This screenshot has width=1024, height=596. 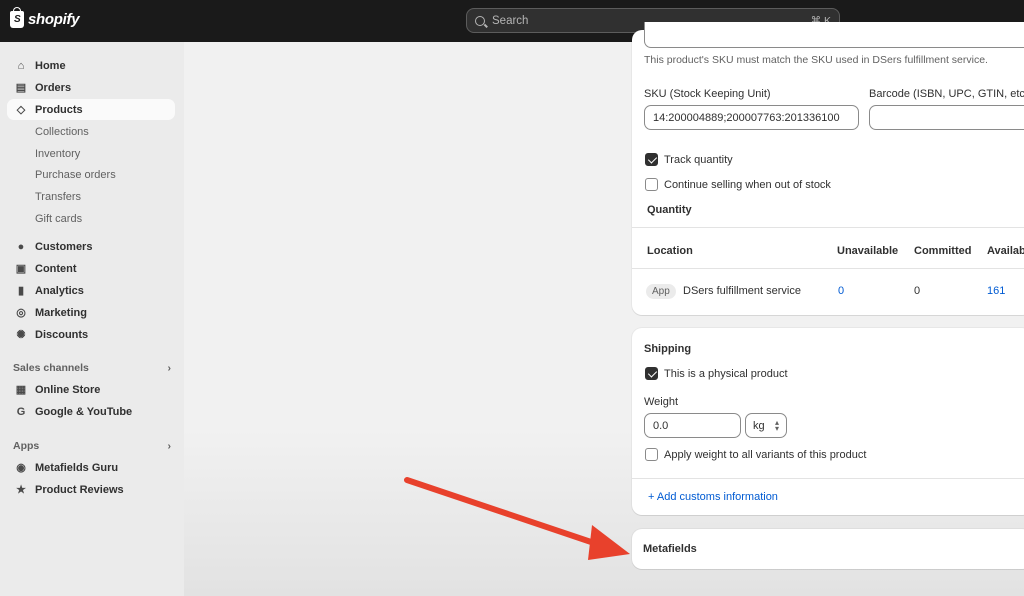 What do you see at coordinates (91, 290) in the screenshot?
I see `sidebar-item-analytics: ▮ Analytics` at bounding box center [91, 290].